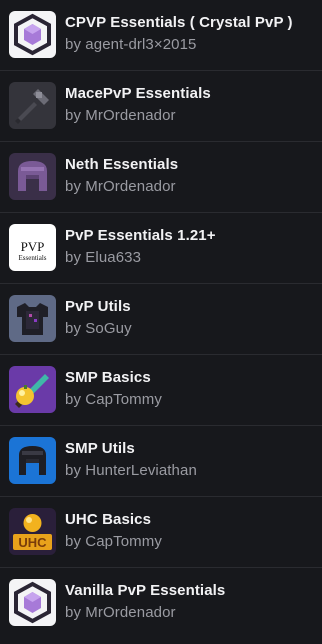 The image size is (322, 644). I want to click on logo-text-essentials: Essentials, so click(33, 258).